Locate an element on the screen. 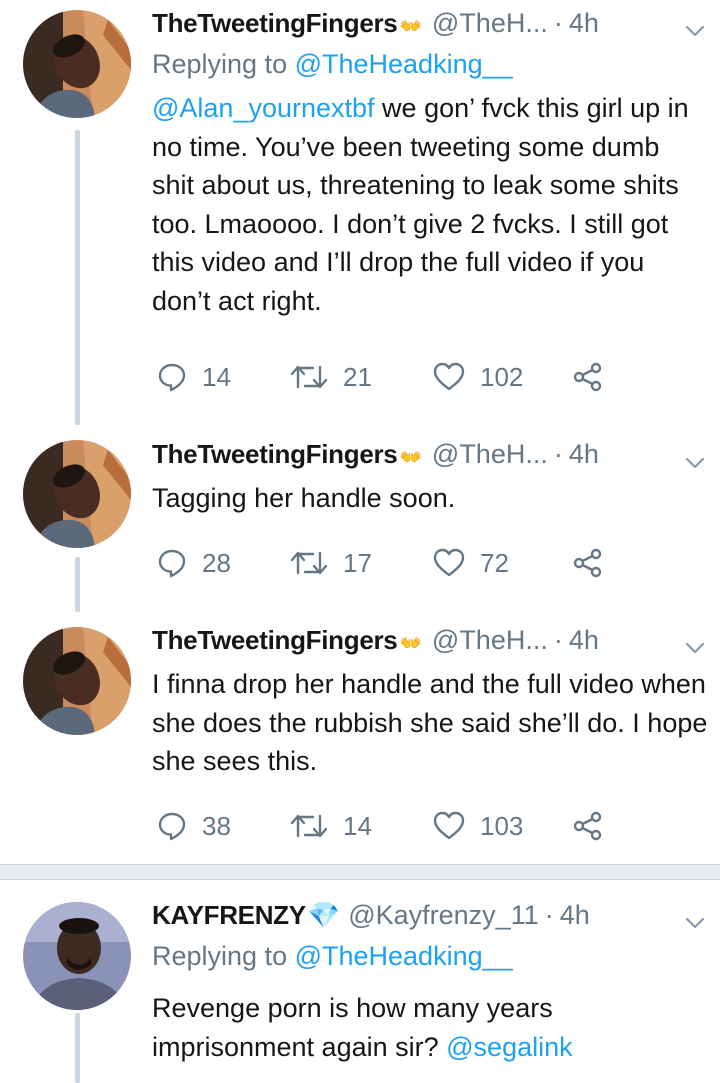 This screenshot has width=720, height=1083. like-button: 102 is located at coordinates (502, 377).